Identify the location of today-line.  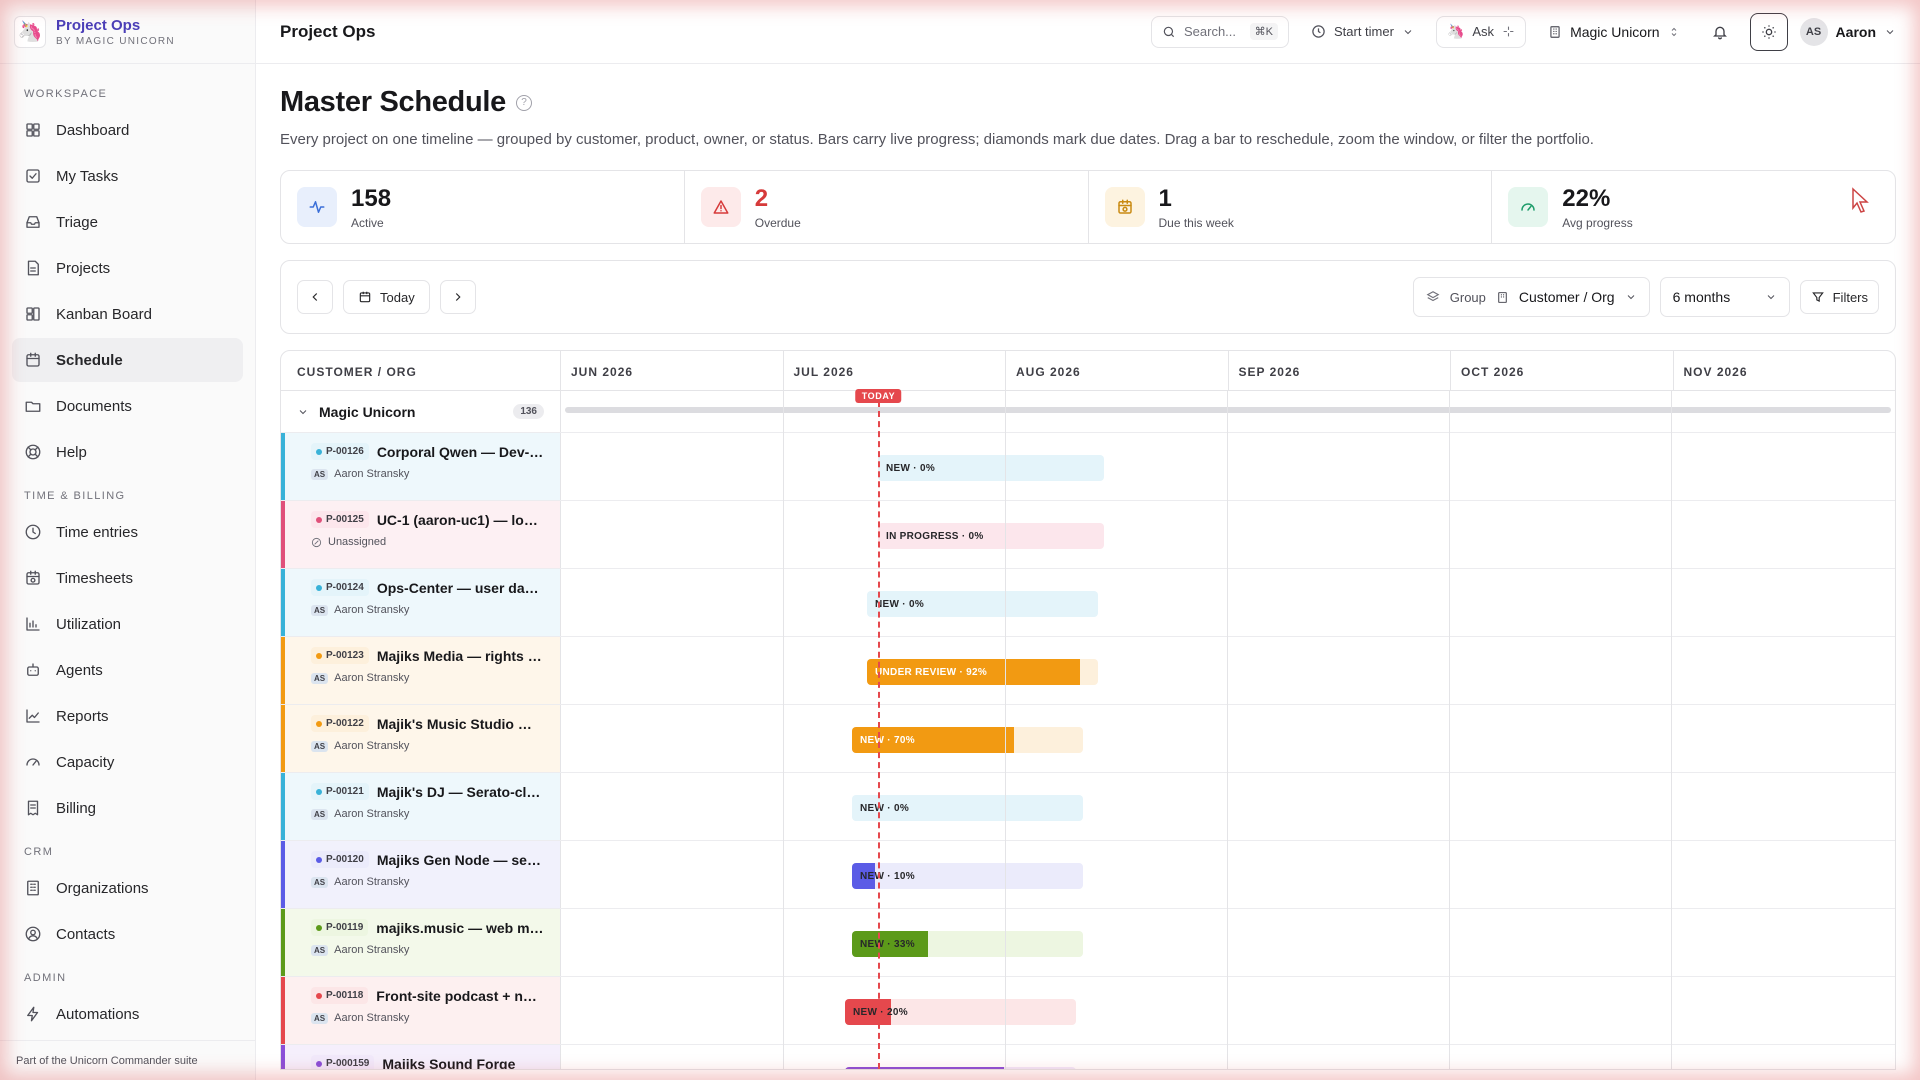
(879, 730).